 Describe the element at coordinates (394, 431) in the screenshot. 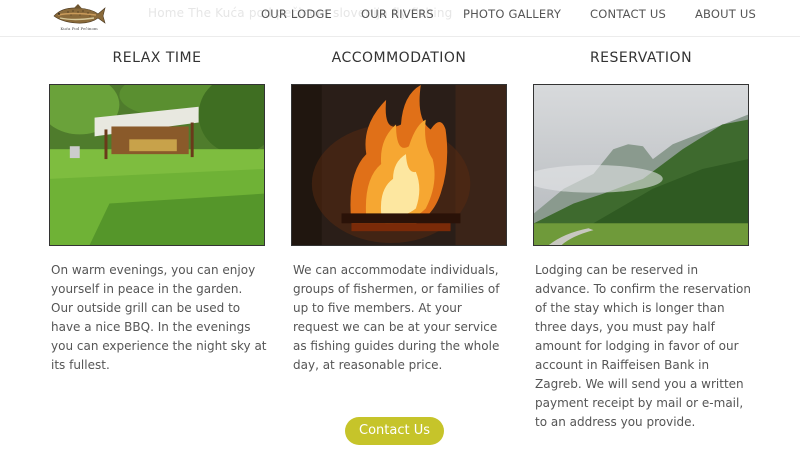

I see `contact-us-button: Contact Us` at that location.